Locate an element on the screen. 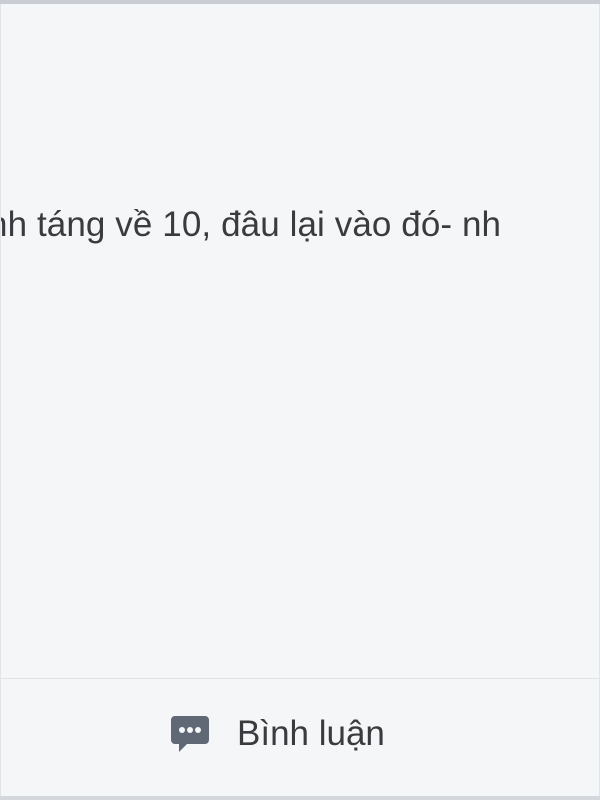 The width and height of the screenshot is (600, 800). bottom-border is located at coordinates (300, 798).